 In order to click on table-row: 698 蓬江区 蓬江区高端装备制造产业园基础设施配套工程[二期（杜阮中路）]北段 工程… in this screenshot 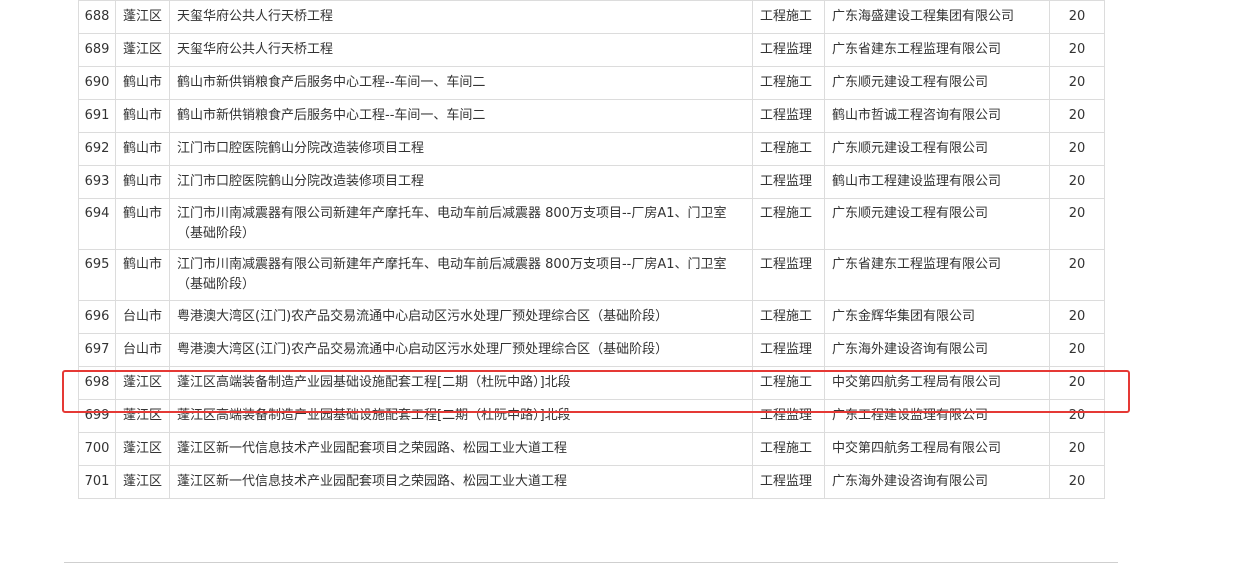, I will do `click(591, 383)`.